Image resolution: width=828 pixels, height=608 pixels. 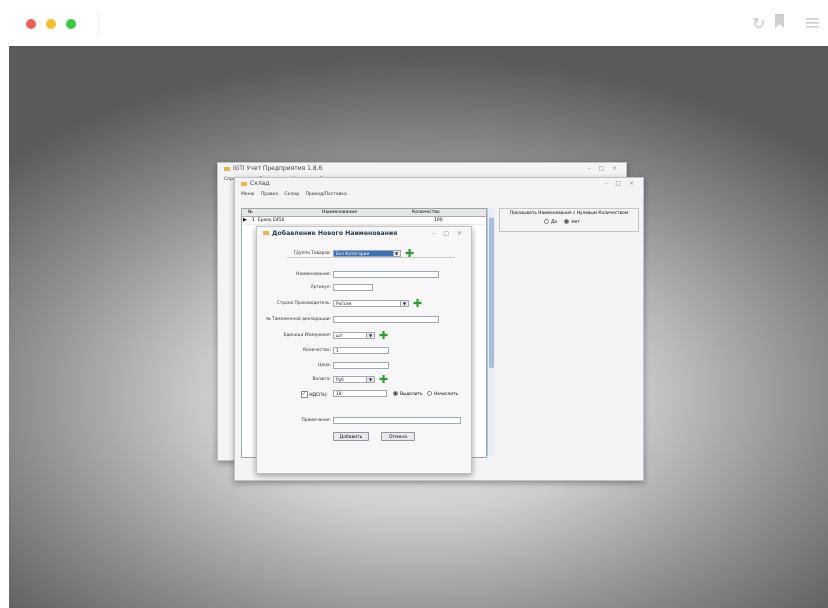 What do you see at coordinates (340, 380) in the screenshot?
I see `currency-value: Руб` at bounding box center [340, 380].